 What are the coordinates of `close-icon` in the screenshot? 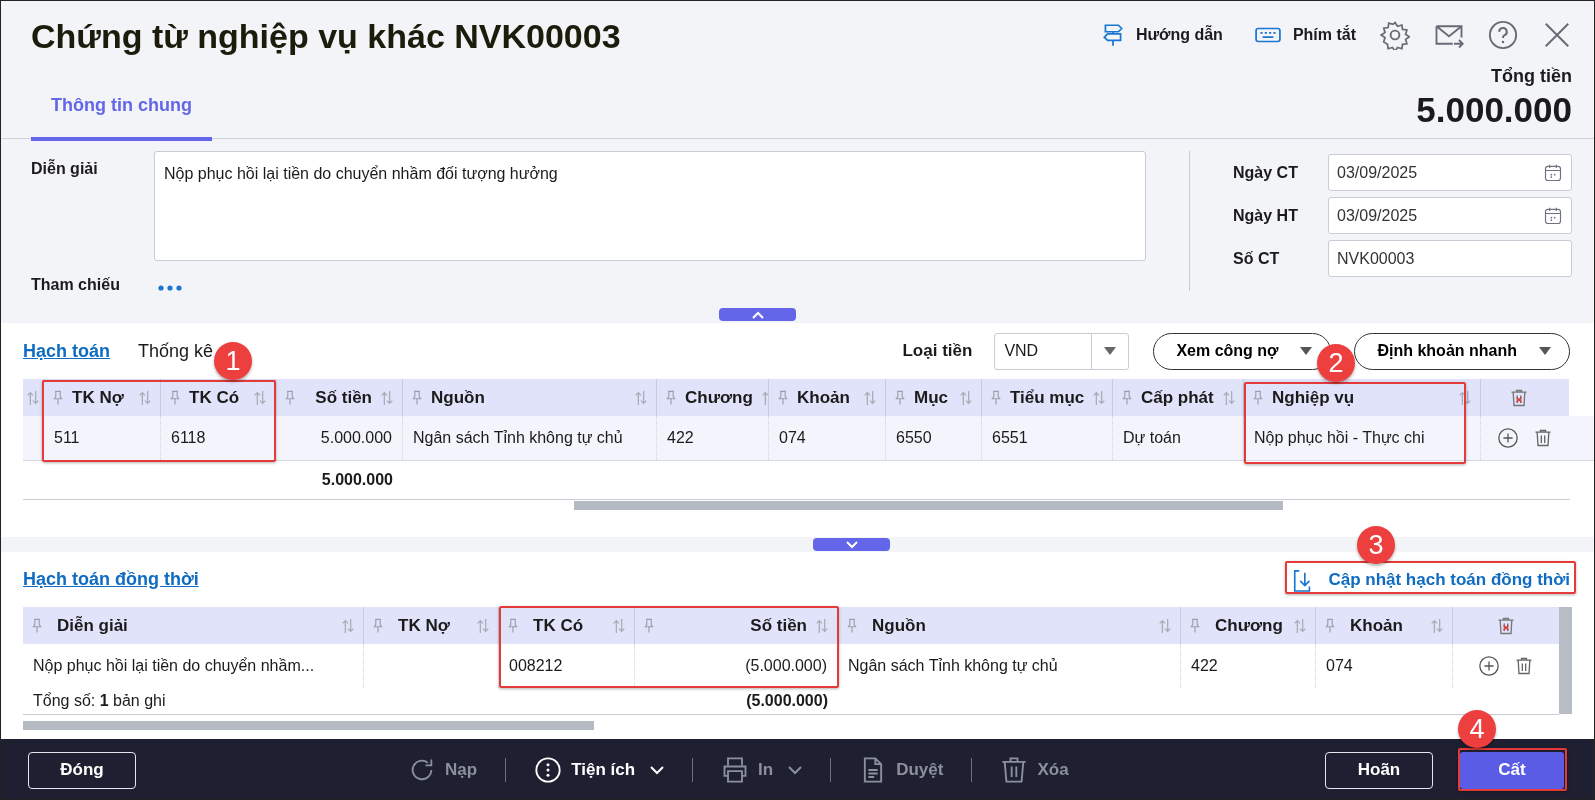 It's located at (1557, 35).